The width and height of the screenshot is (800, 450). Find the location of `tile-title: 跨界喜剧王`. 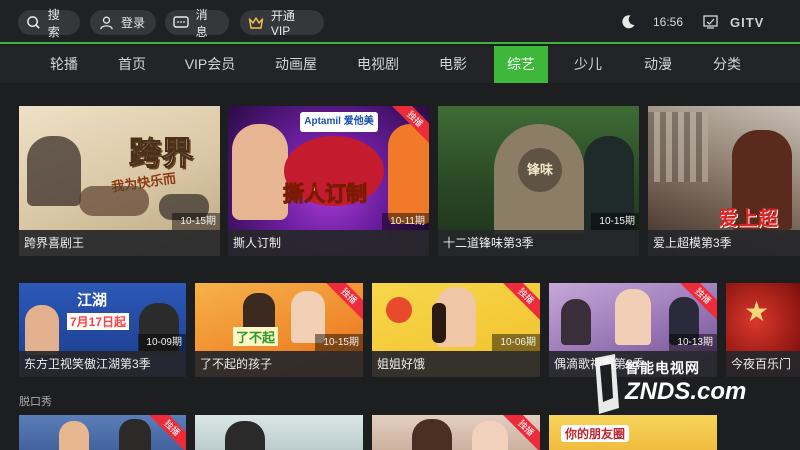

tile-title: 跨界喜剧王 is located at coordinates (119, 243).